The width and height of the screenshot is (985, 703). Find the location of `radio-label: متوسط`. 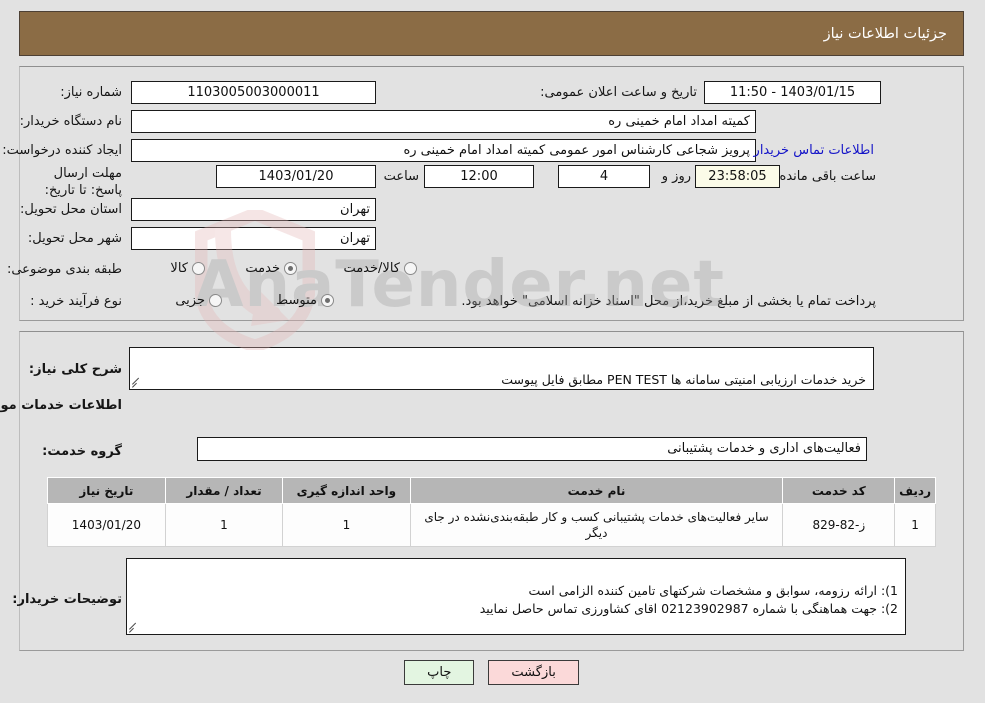

radio-label: متوسط is located at coordinates (297, 300).